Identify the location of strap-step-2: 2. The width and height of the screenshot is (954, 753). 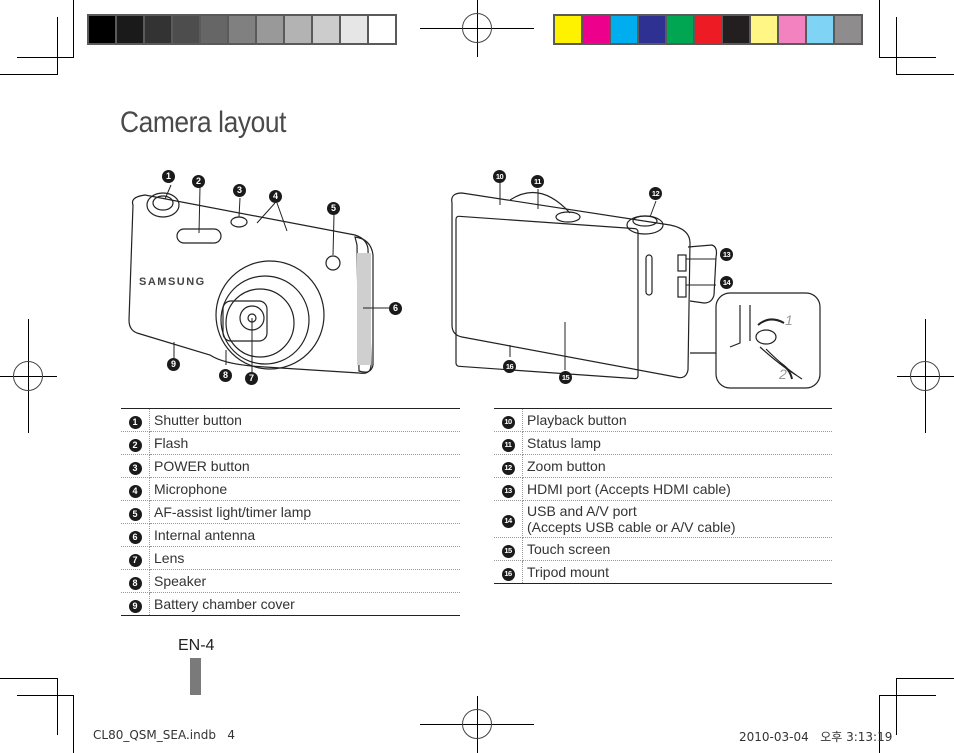
(782, 374).